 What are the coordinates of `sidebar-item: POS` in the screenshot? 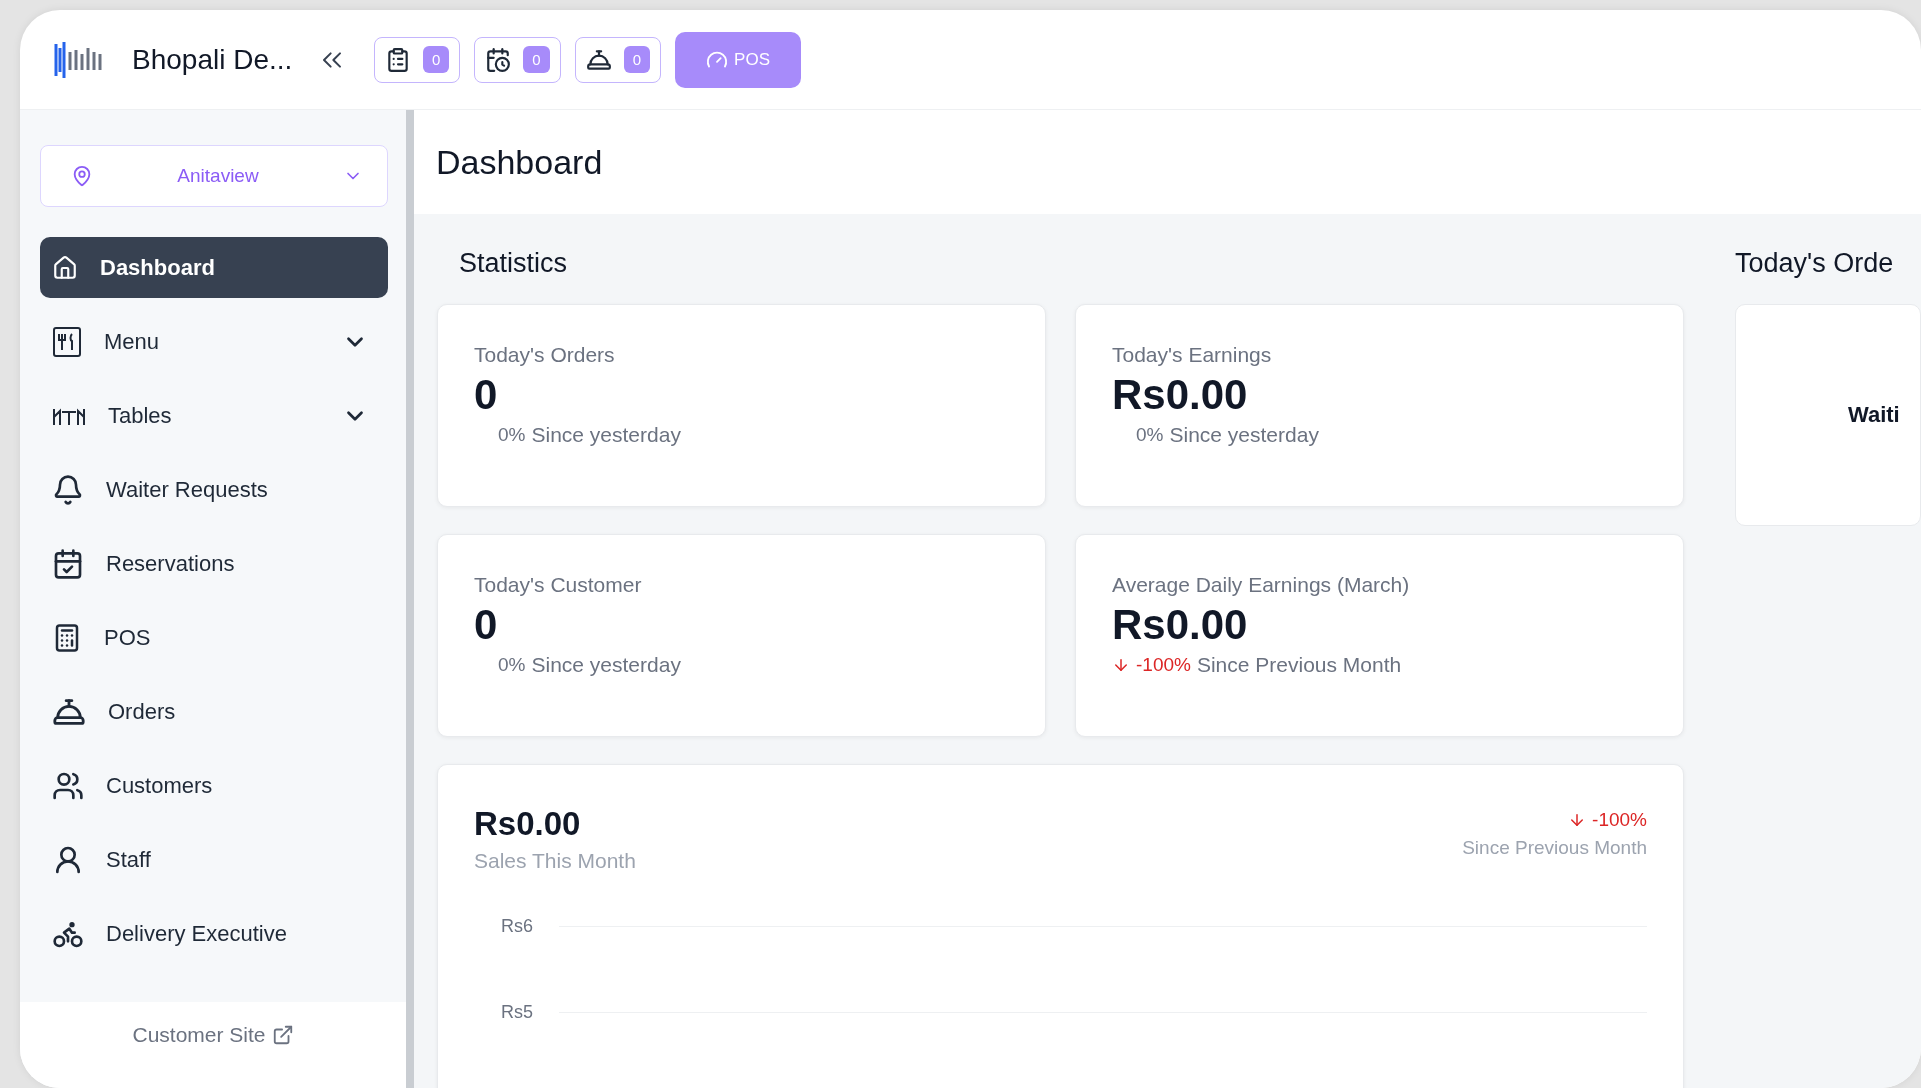 It's located at (214, 637).